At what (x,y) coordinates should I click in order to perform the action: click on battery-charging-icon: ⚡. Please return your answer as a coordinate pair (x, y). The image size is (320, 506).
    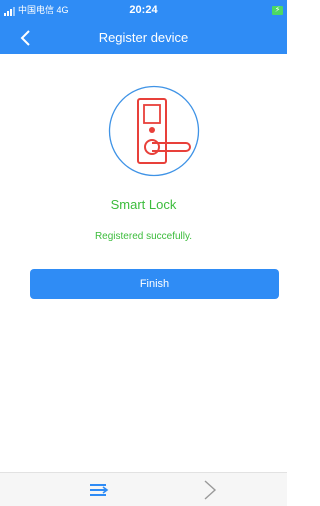
    Looking at the image, I should click on (277, 10).